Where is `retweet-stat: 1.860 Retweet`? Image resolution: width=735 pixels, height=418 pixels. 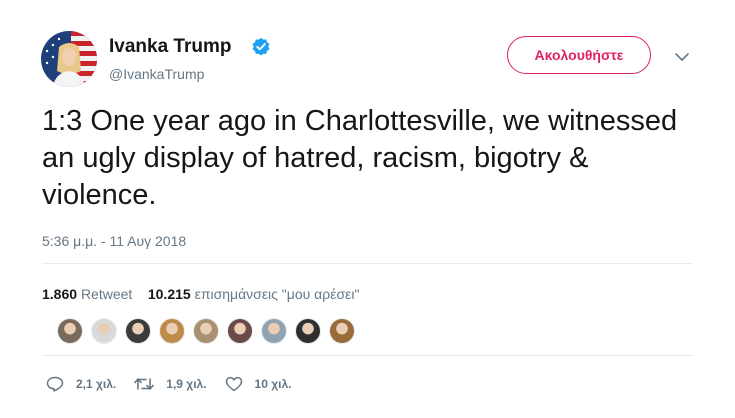 retweet-stat: 1.860 Retweet is located at coordinates (87, 294).